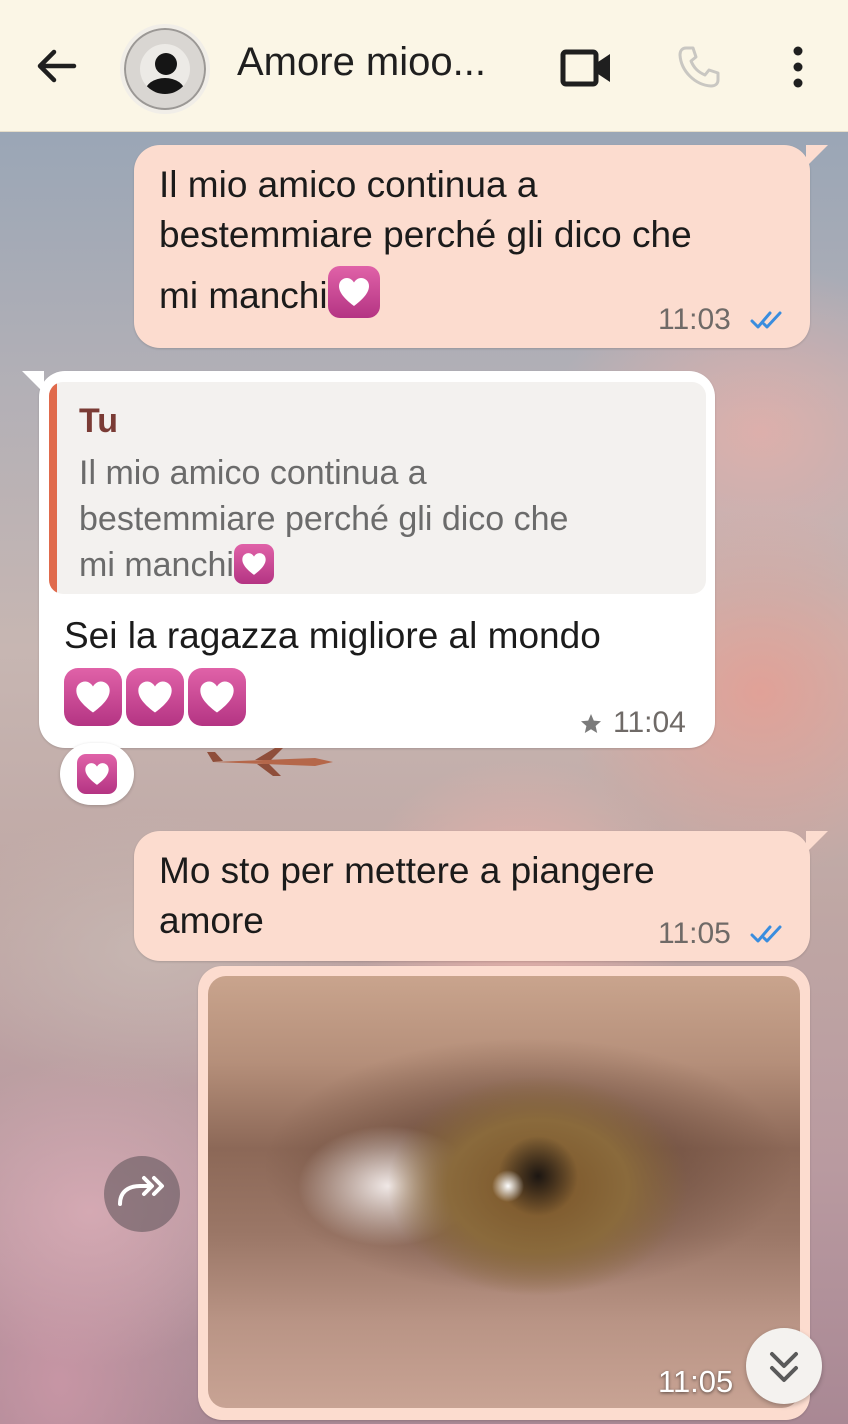  What do you see at coordinates (348, 184) in the screenshot?
I see `message-line: Il mio amico continua a` at bounding box center [348, 184].